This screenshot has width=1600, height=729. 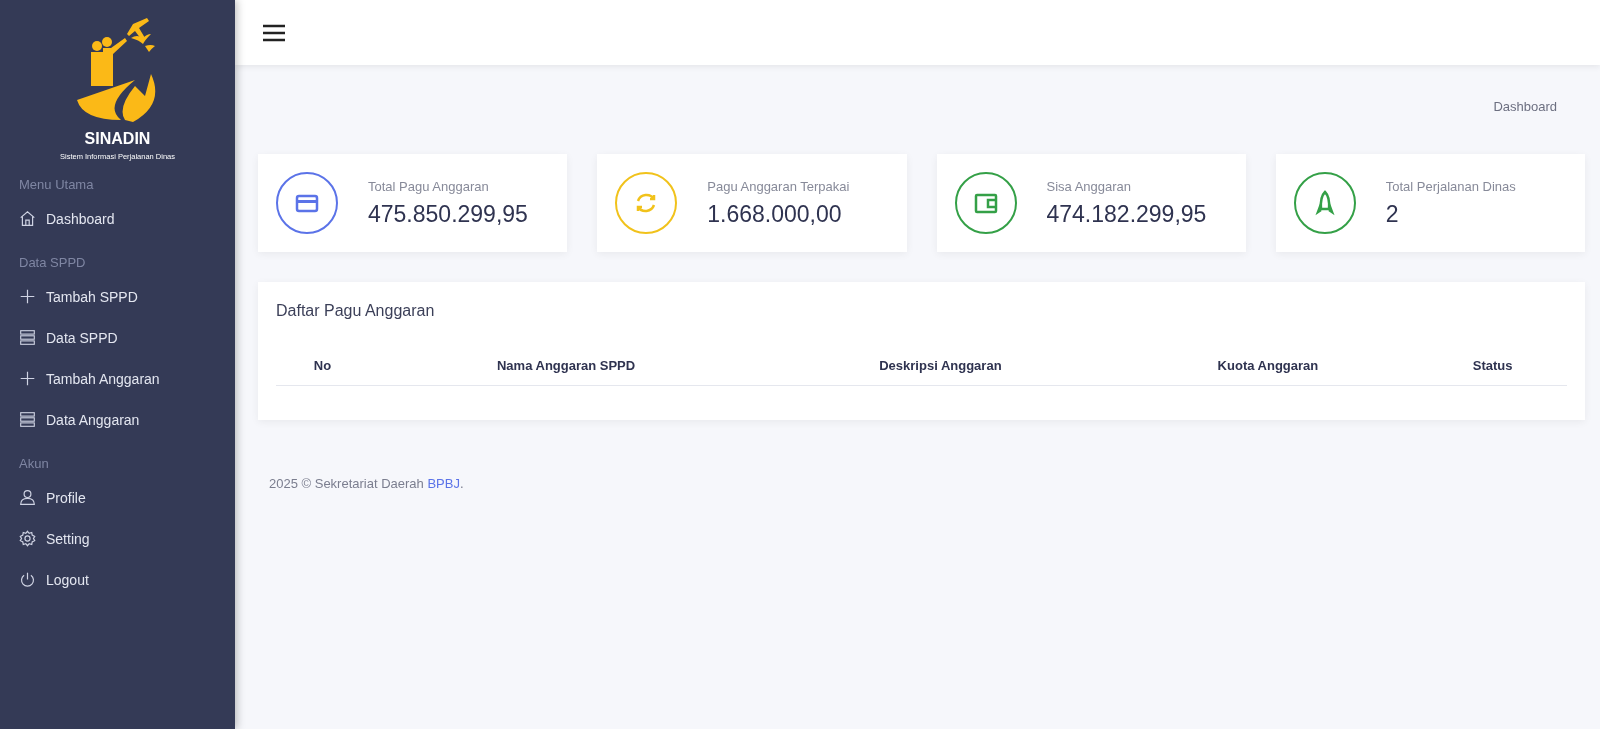 What do you see at coordinates (1126, 214) in the screenshot?
I see `stat-value: 474.182.299,95` at bounding box center [1126, 214].